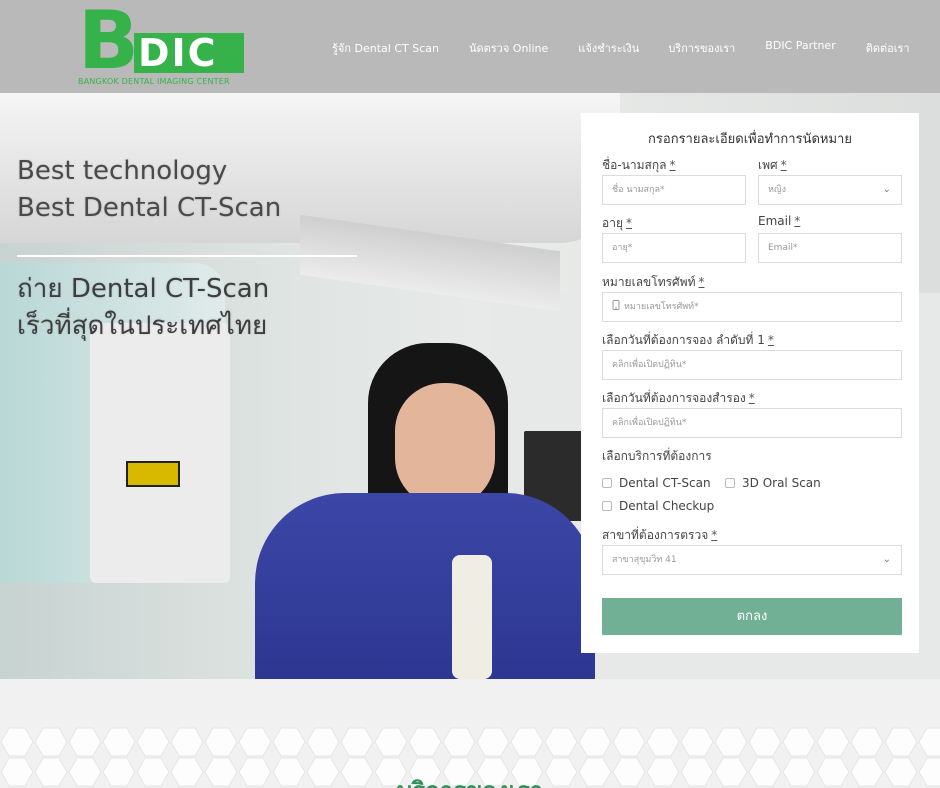 This screenshot has height=788, width=940. Describe the element at coordinates (470, 733) in the screenshot. I see `services-section: บริการของเรา` at that location.